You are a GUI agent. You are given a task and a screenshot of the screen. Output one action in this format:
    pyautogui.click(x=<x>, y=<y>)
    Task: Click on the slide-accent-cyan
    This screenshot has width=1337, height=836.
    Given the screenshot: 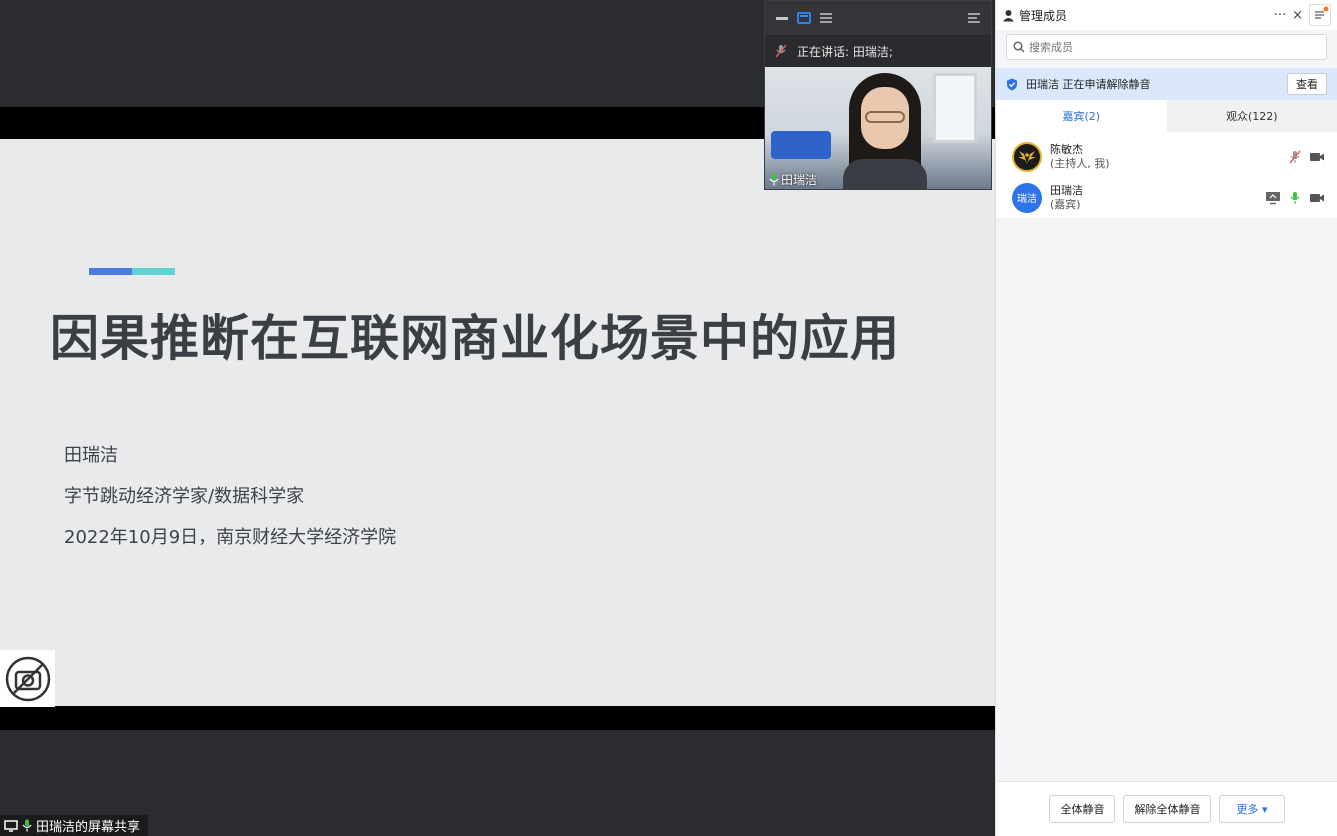 What is the action you would take?
    pyautogui.click(x=153, y=271)
    